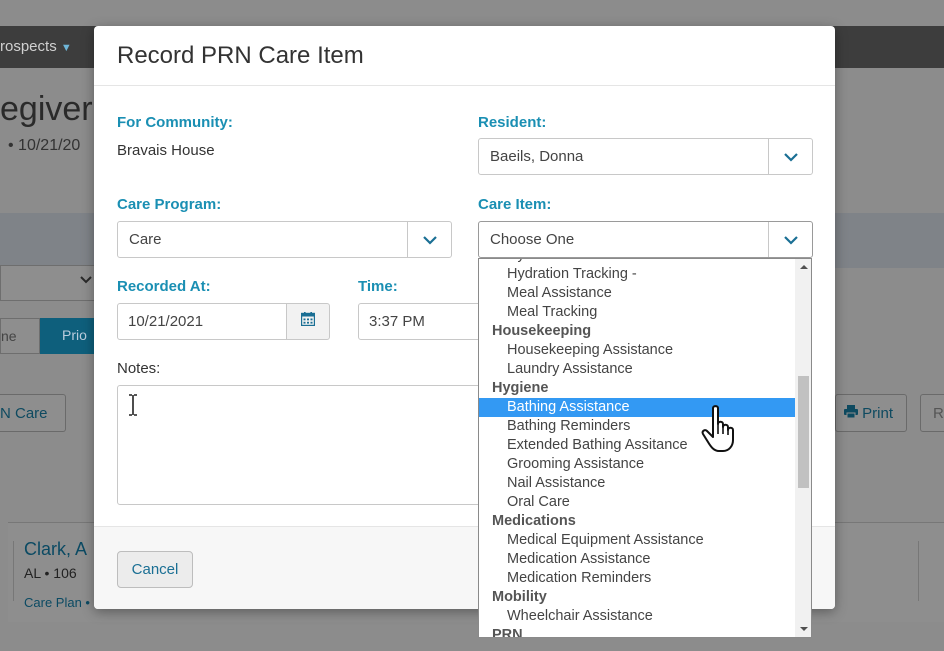 This screenshot has height=651, width=944. I want to click on resident-name: Clark, A, so click(56, 549).